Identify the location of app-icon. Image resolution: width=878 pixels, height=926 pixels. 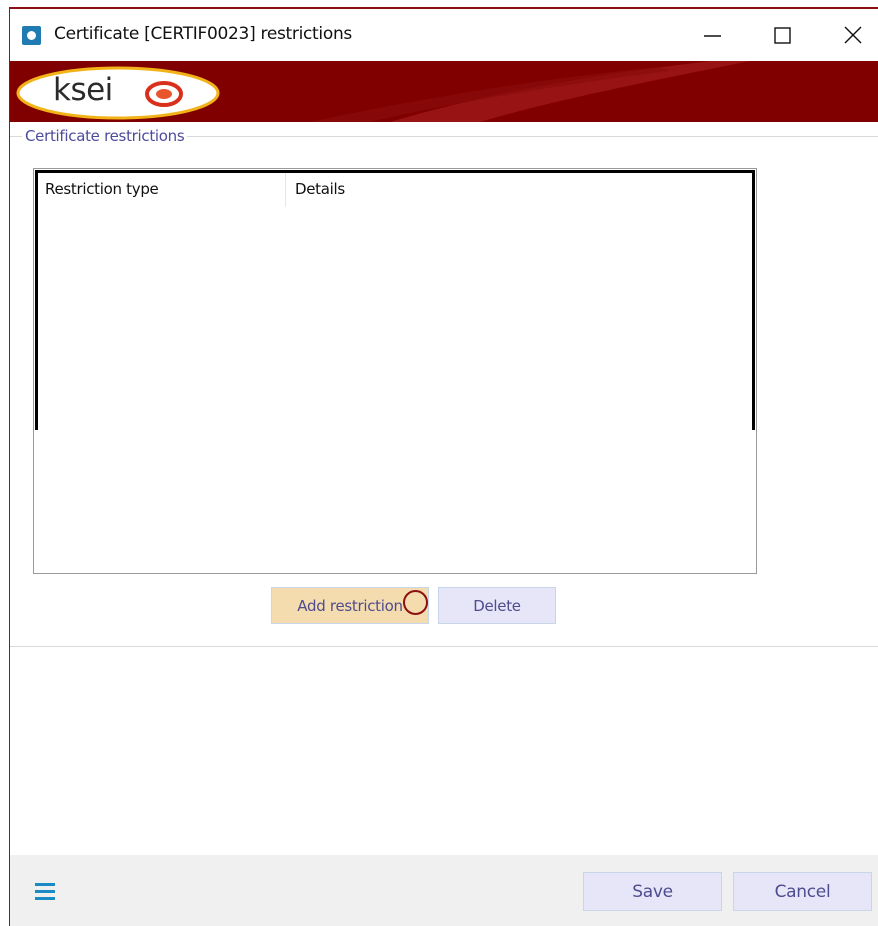
(31, 35).